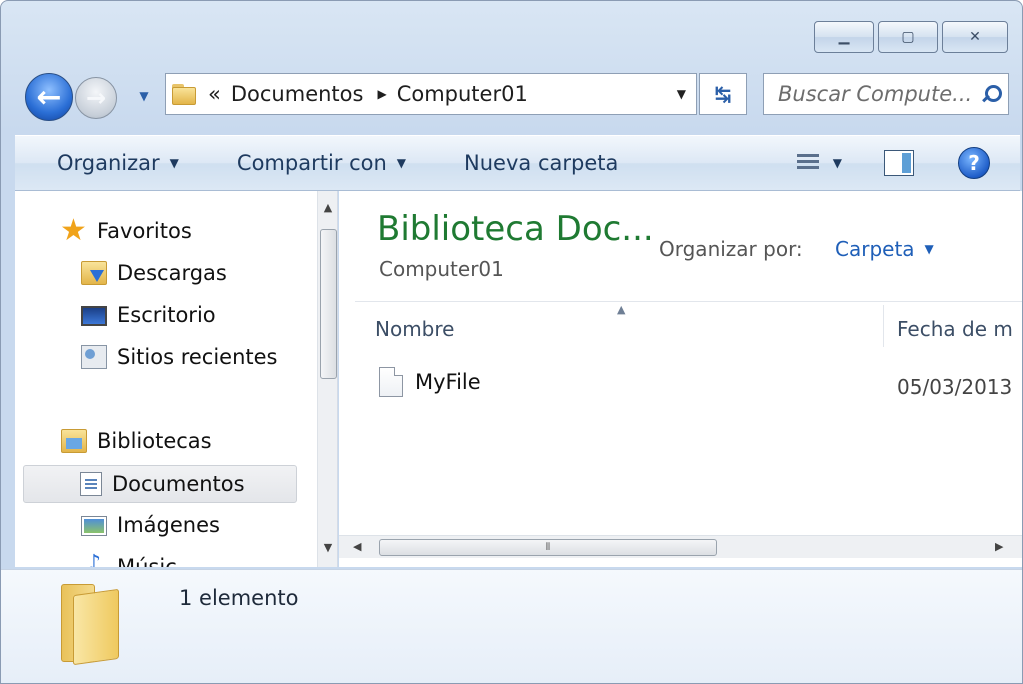  Describe the element at coordinates (681, 94) in the screenshot. I see `address-dropdown-icon: ▼` at that location.